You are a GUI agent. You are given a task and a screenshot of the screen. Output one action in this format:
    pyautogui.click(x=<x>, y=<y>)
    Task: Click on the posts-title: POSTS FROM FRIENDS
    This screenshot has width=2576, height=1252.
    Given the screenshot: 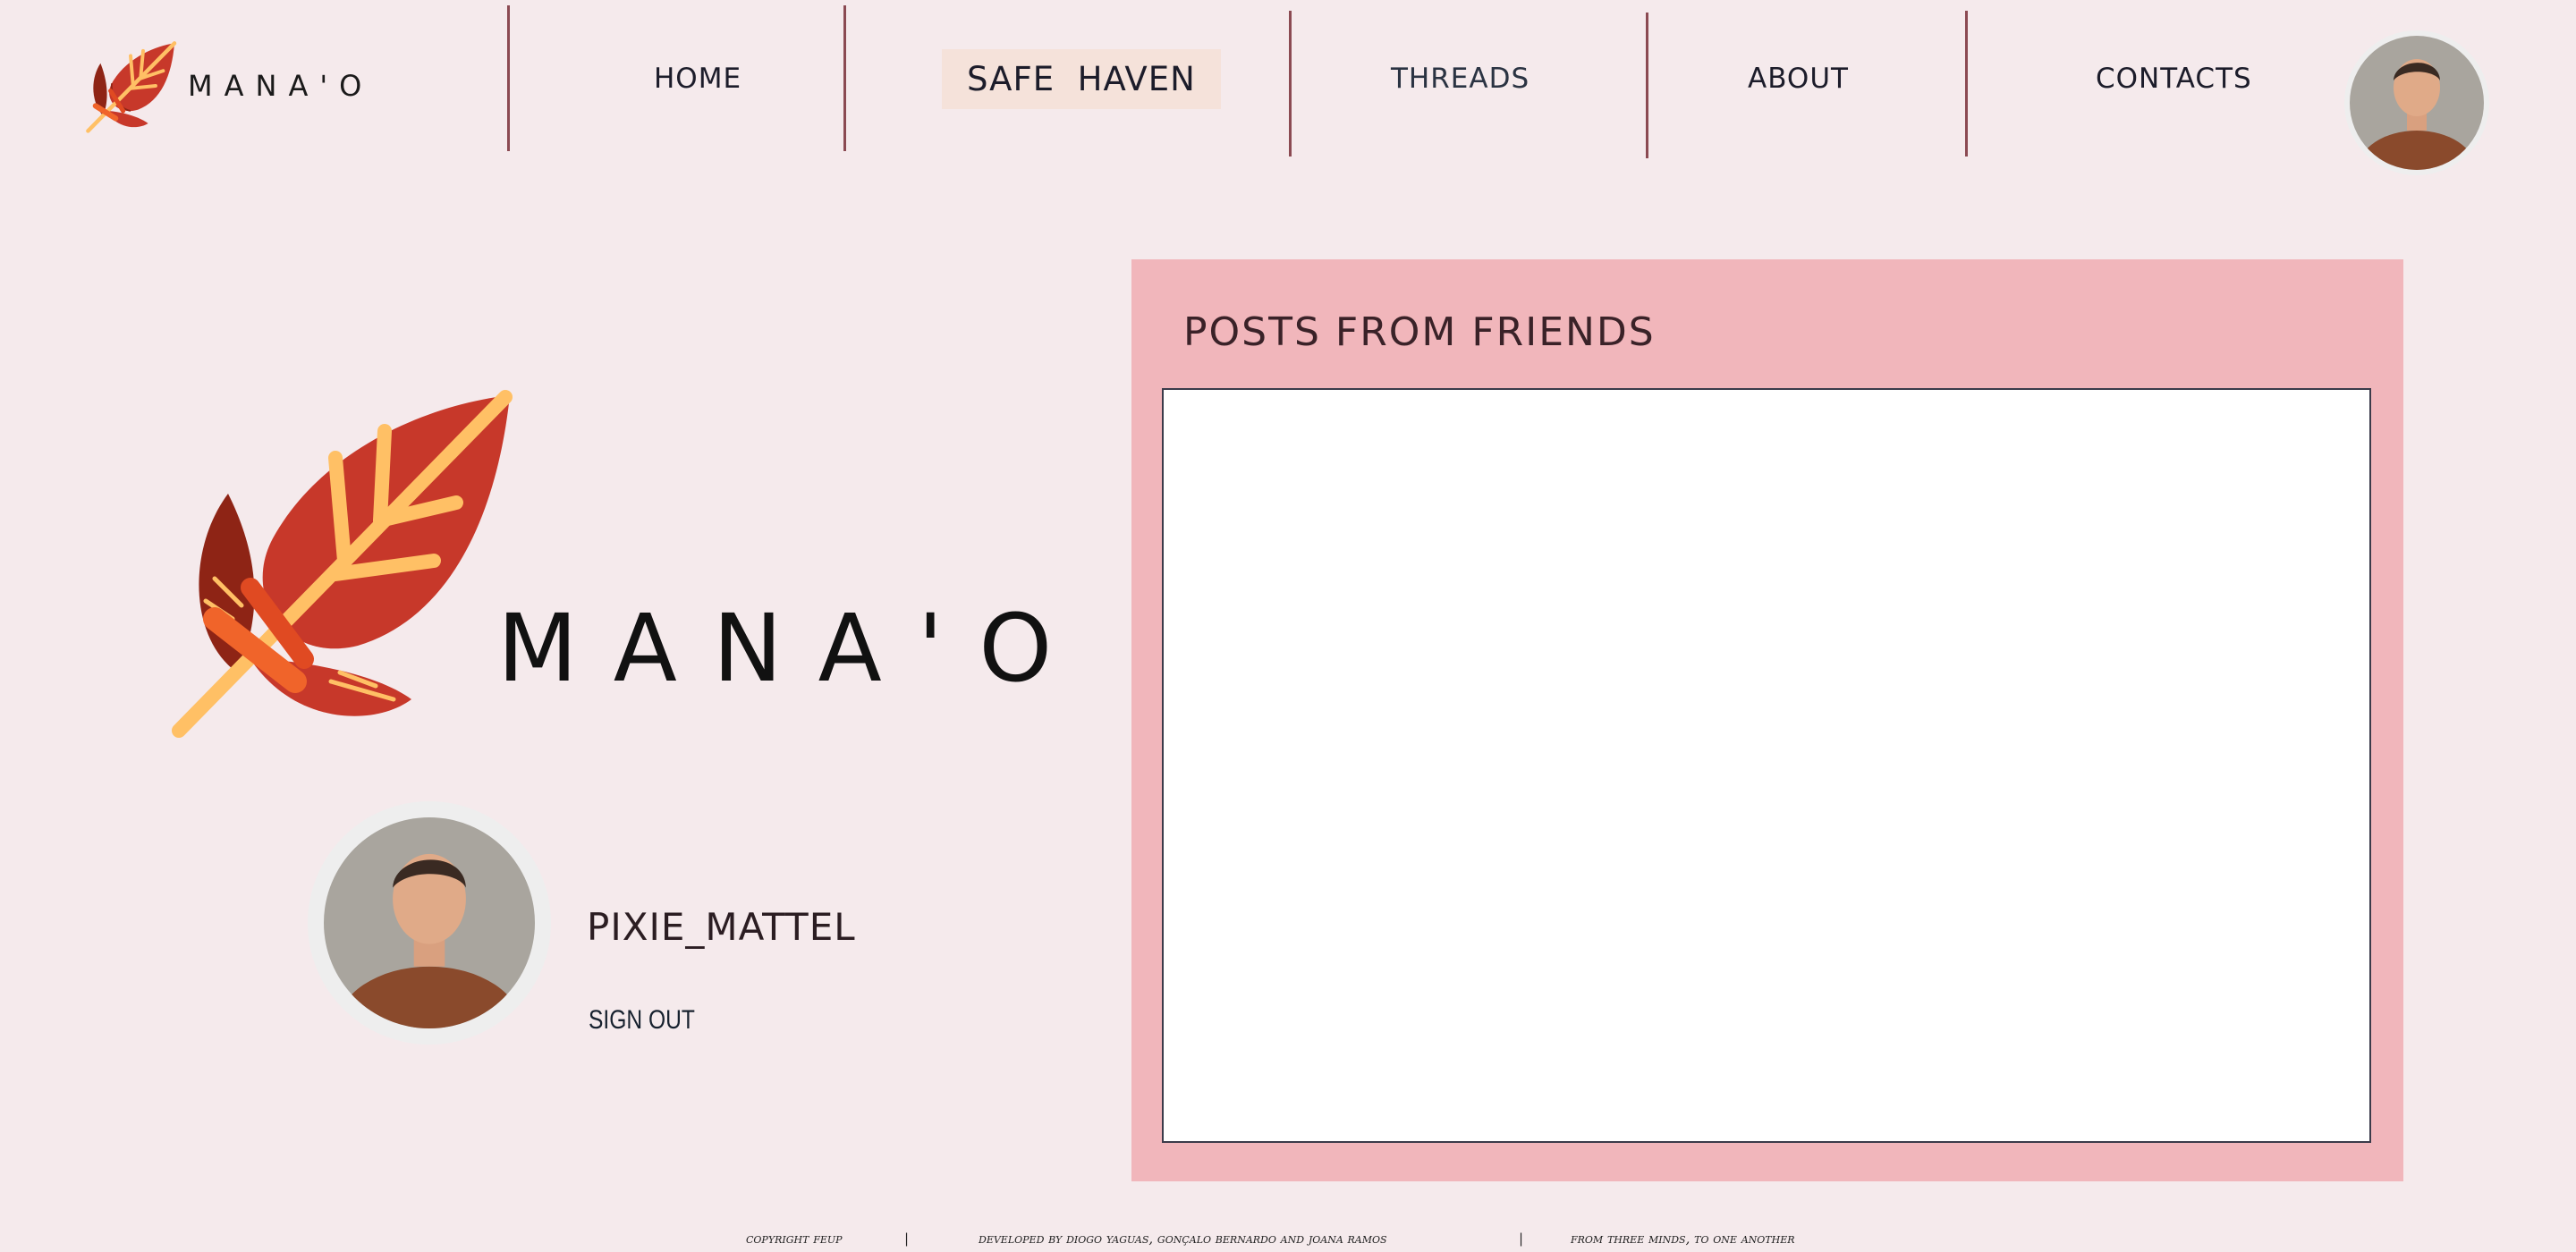 What is the action you would take?
    pyautogui.click(x=1419, y=332)
    